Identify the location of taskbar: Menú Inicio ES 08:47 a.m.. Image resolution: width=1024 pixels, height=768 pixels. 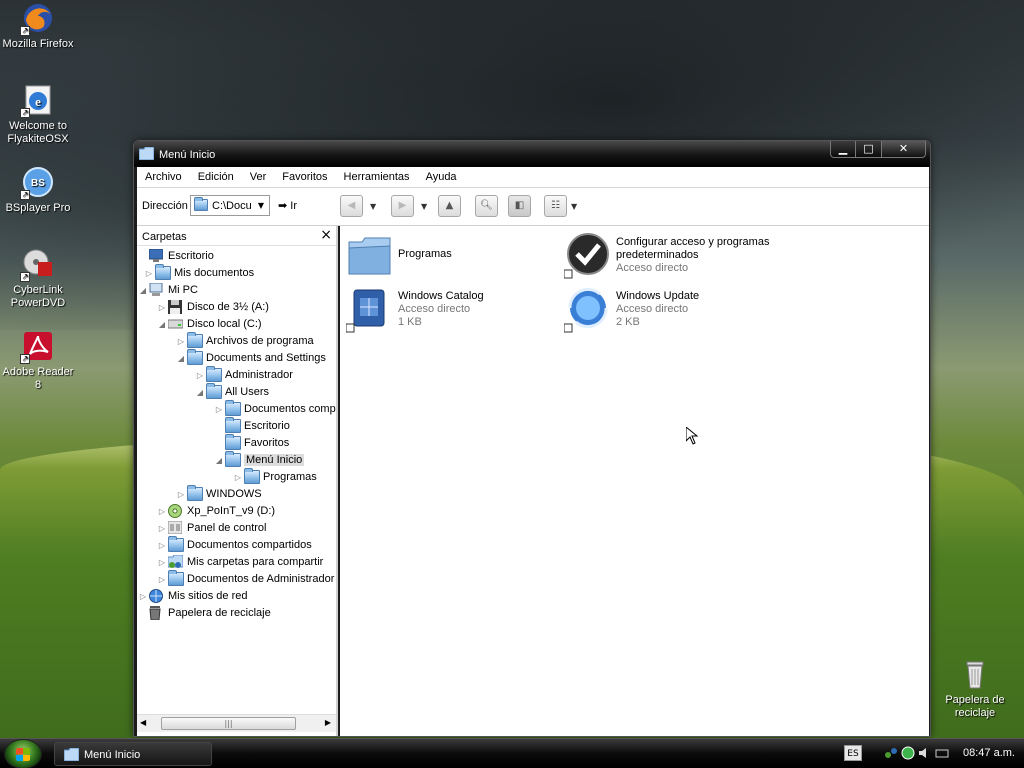
(512, 753).